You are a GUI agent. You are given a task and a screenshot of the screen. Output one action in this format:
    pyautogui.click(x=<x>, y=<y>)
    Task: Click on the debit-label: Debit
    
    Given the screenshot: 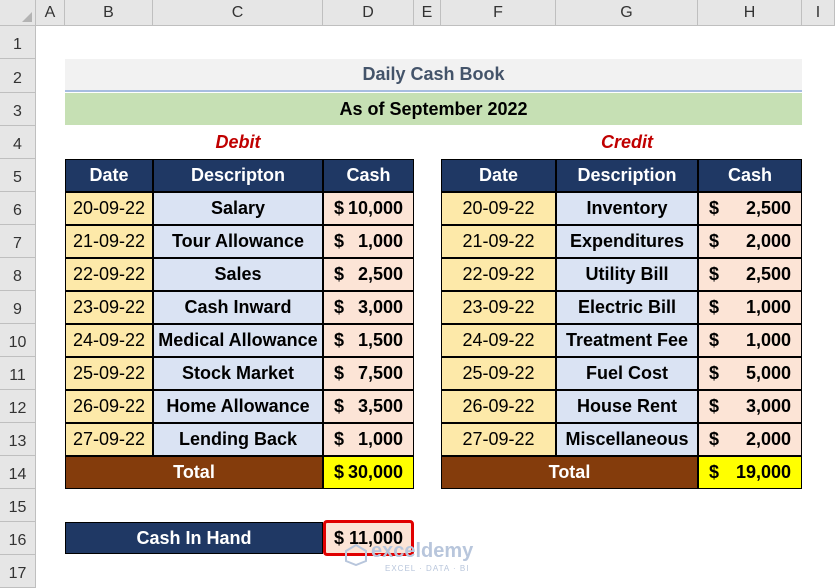 What is the action you would take?
    pyautogui.click(x=238, y=142)
    